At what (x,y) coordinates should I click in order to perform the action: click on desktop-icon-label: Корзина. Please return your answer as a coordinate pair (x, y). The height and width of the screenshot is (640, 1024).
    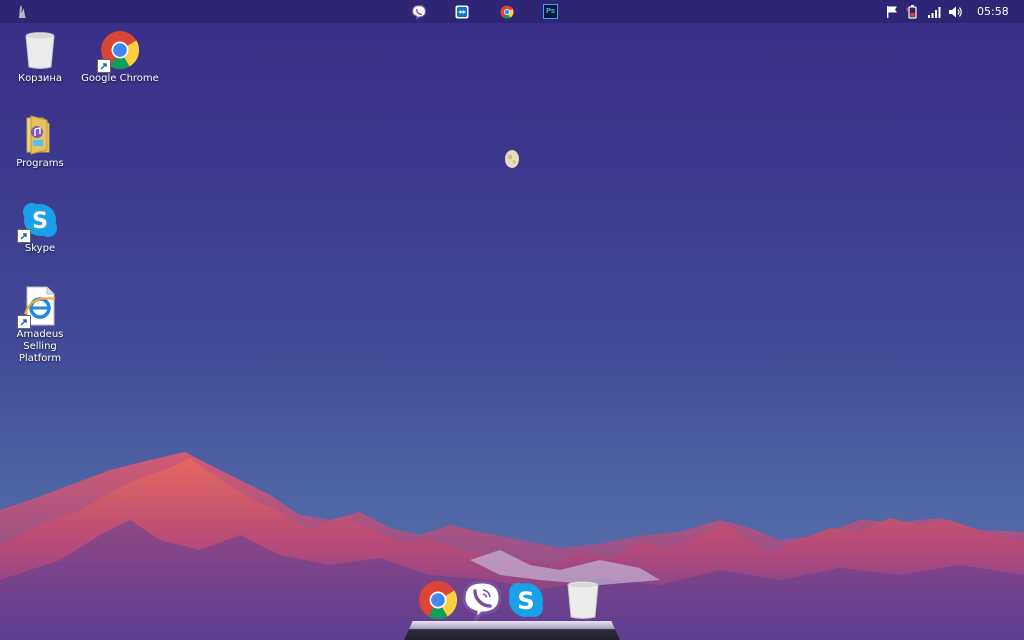
    Looking at the image, I should click on (40, 78).